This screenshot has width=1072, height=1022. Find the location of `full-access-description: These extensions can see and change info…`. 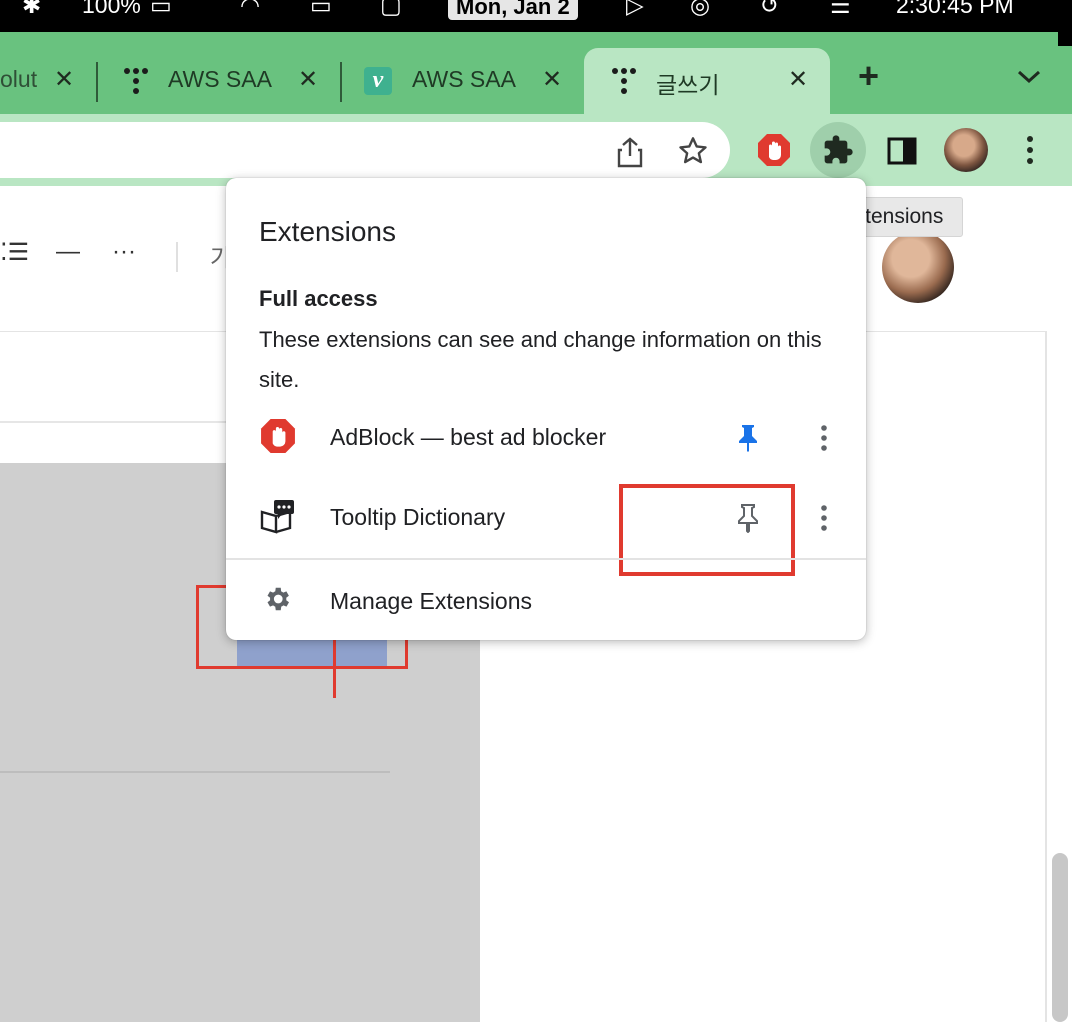

full-access-description: These extensions can see and change info… is located at coordinates (540, 359).